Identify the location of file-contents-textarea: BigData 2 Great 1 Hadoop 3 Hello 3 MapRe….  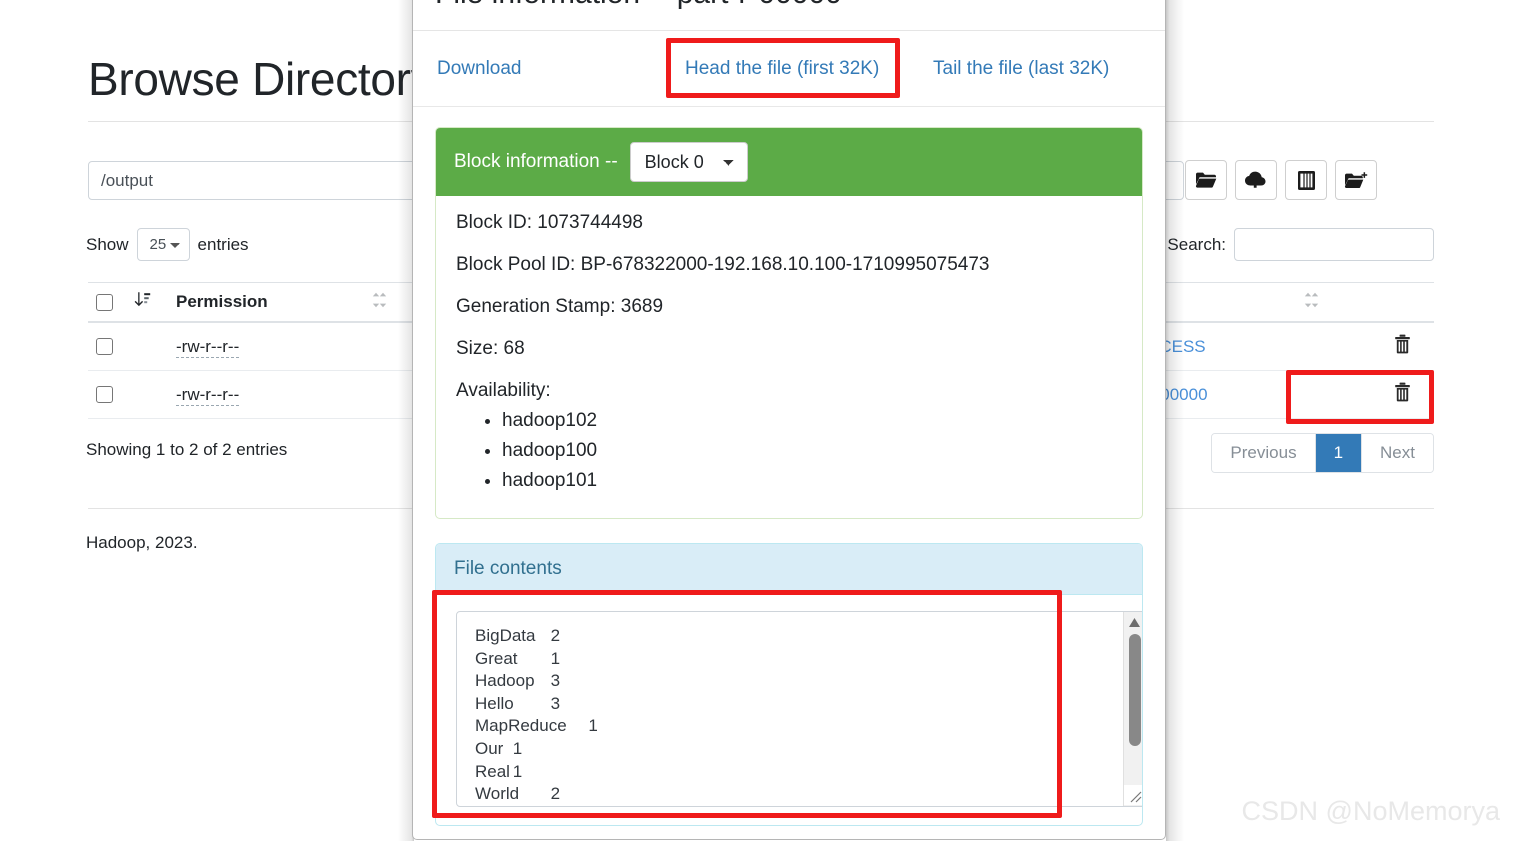
(799, 709).